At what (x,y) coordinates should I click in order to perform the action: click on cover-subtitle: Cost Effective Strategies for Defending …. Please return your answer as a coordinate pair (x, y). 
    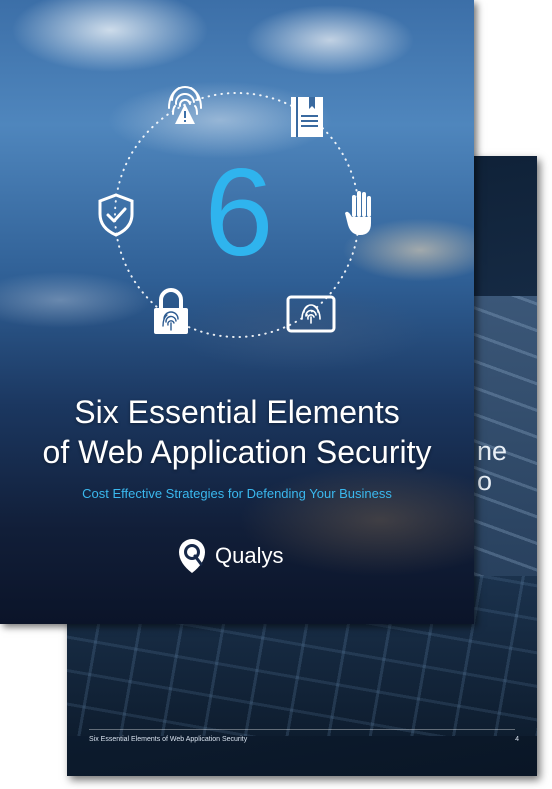
    Looking at the image, I should click on (237, 493).